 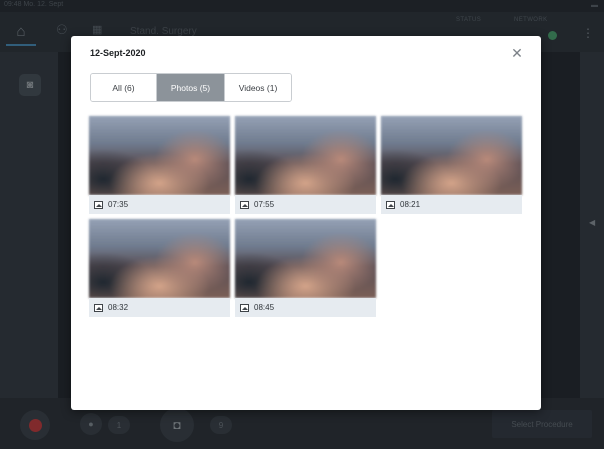 What do you see at coordinates (410, 204) in the screenshot?
I see `photo-time: 08:21` at bounding box center [410, 204].